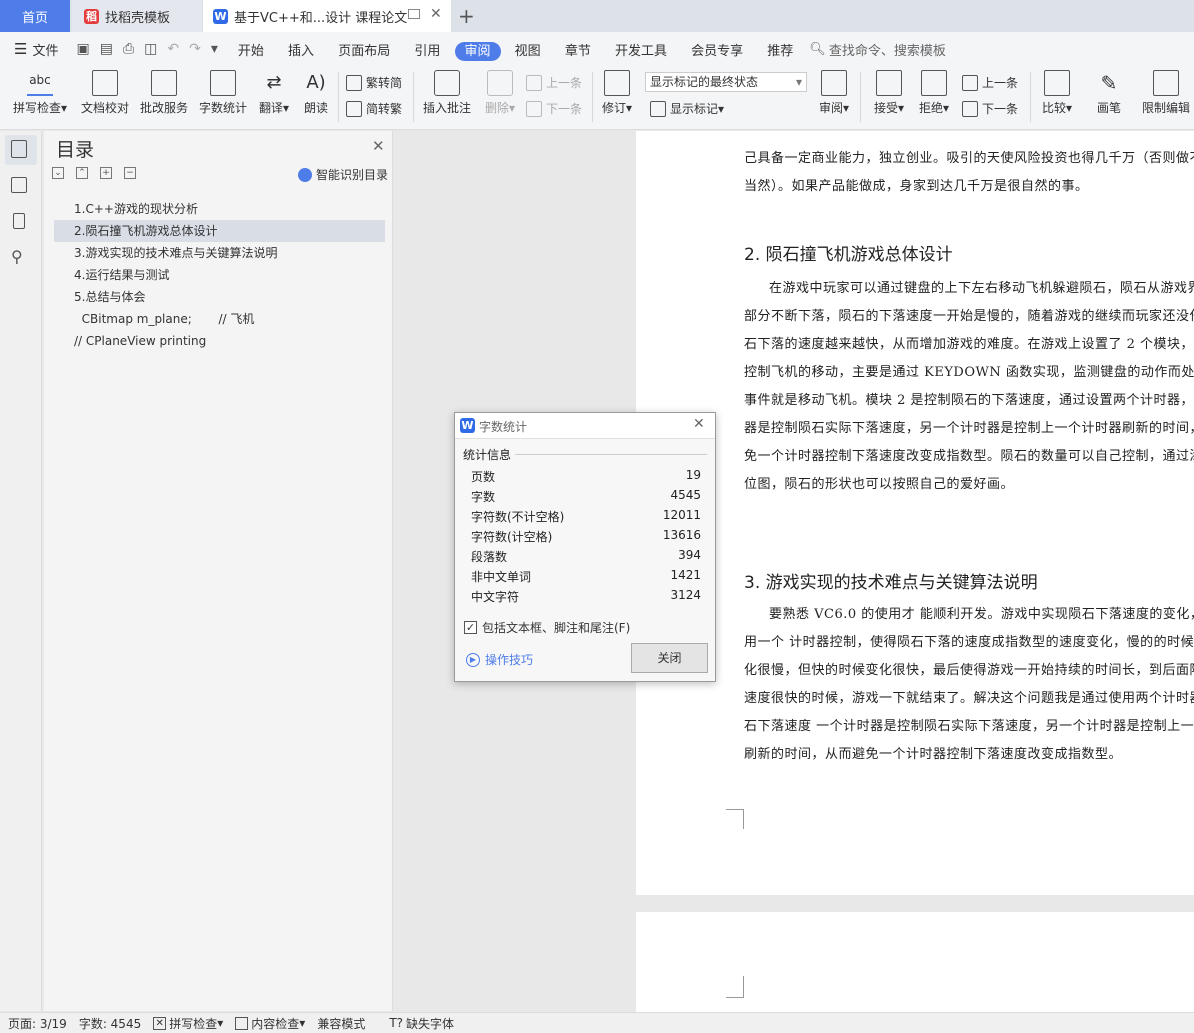 This screenshot has height=1033, width=1194. What do you see at coordinates (17, 256) in the screenshot?
I see `search-icon: ⚲` at bounding box center [17, 256].